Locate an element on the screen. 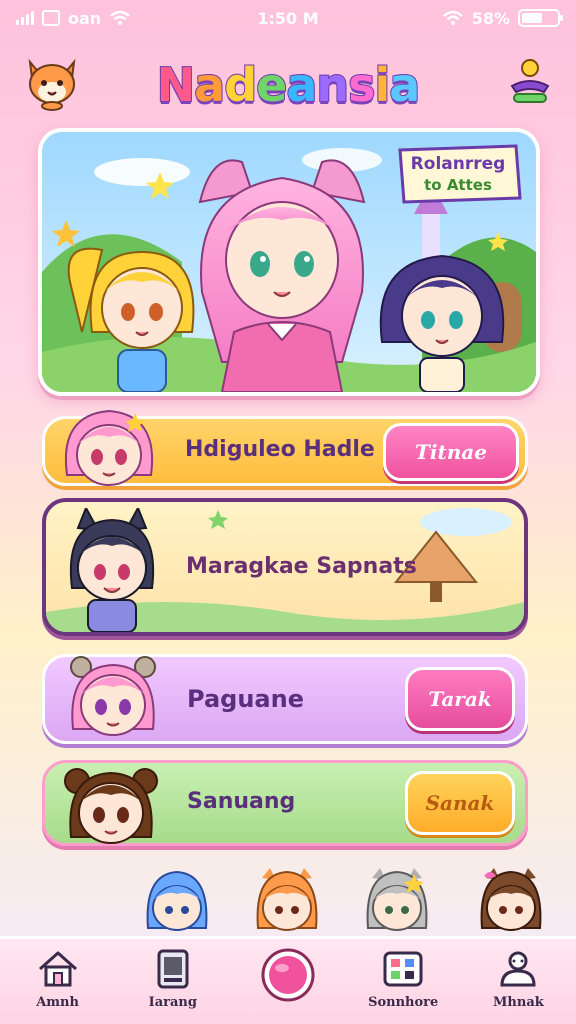  mode-card-3: Paguane Tarak is located at coordinates (285, 699).